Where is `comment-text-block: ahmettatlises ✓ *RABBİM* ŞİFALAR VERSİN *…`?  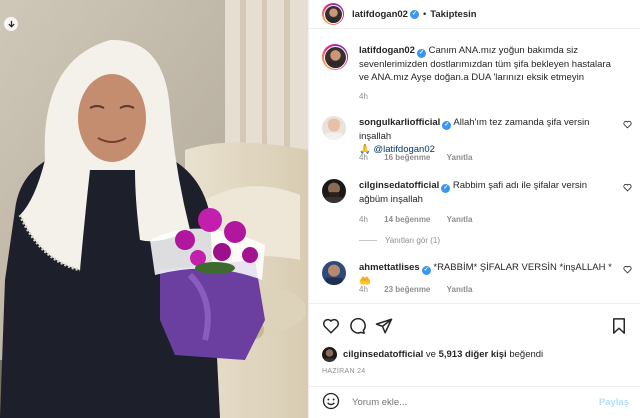
comment-text-block: ahmettatlises ✓ *RABBİM* ŞİFALAR VERSİN *… is located at coordinates (487, 274).